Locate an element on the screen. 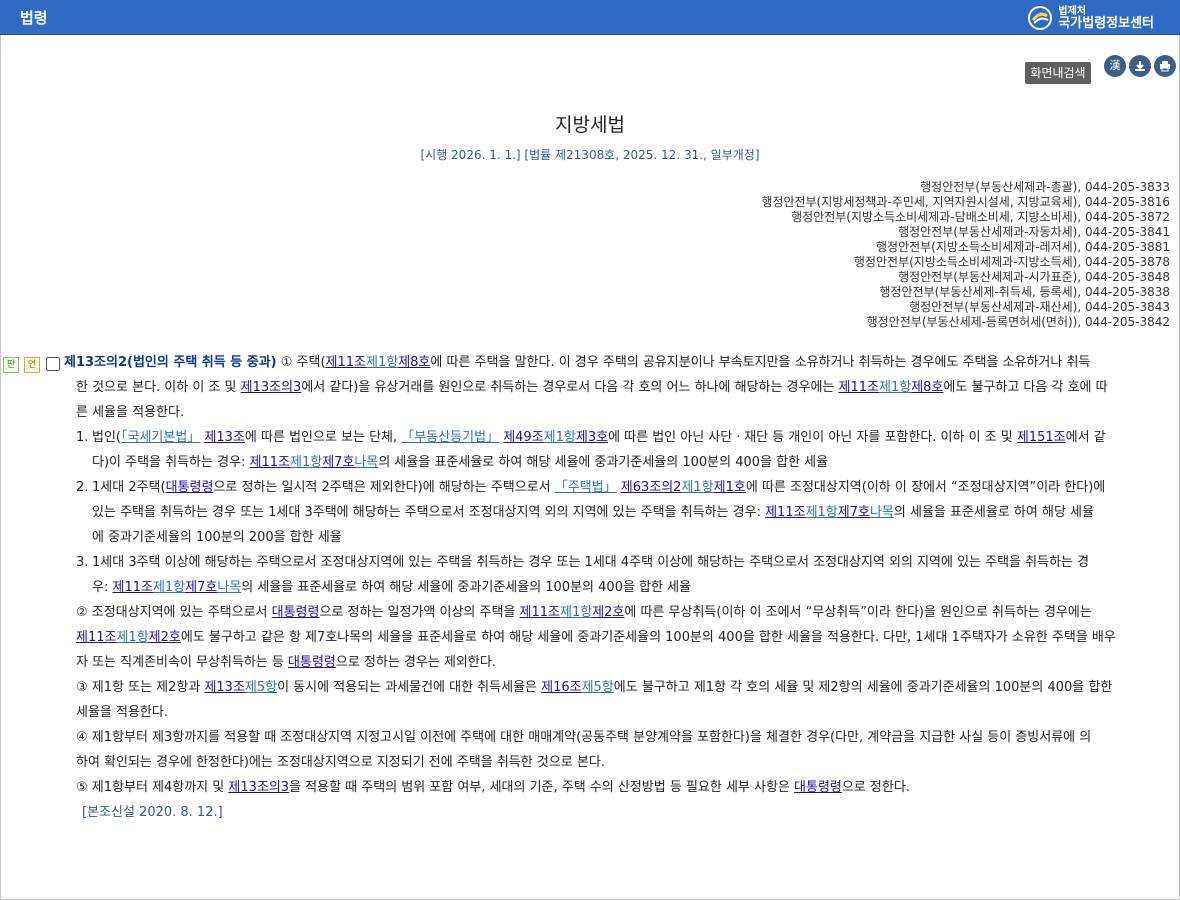 This screenshot has width=1180, height=900. enactment-note: [본조신설 2020. 8. 12.] is located at coordinates (152, 812).